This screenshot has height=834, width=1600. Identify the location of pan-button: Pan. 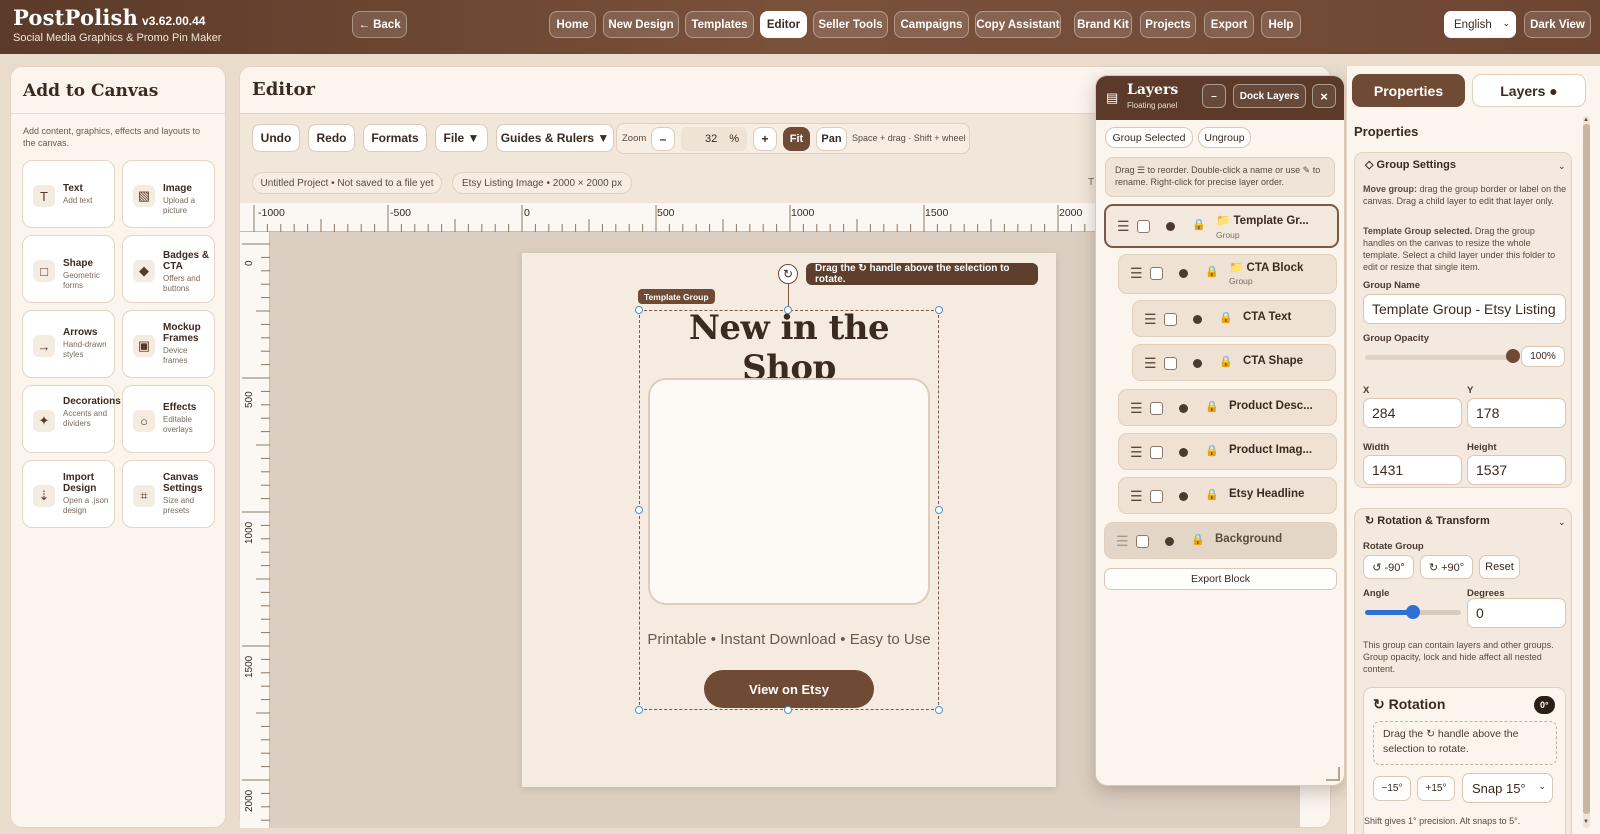
(831, 139).